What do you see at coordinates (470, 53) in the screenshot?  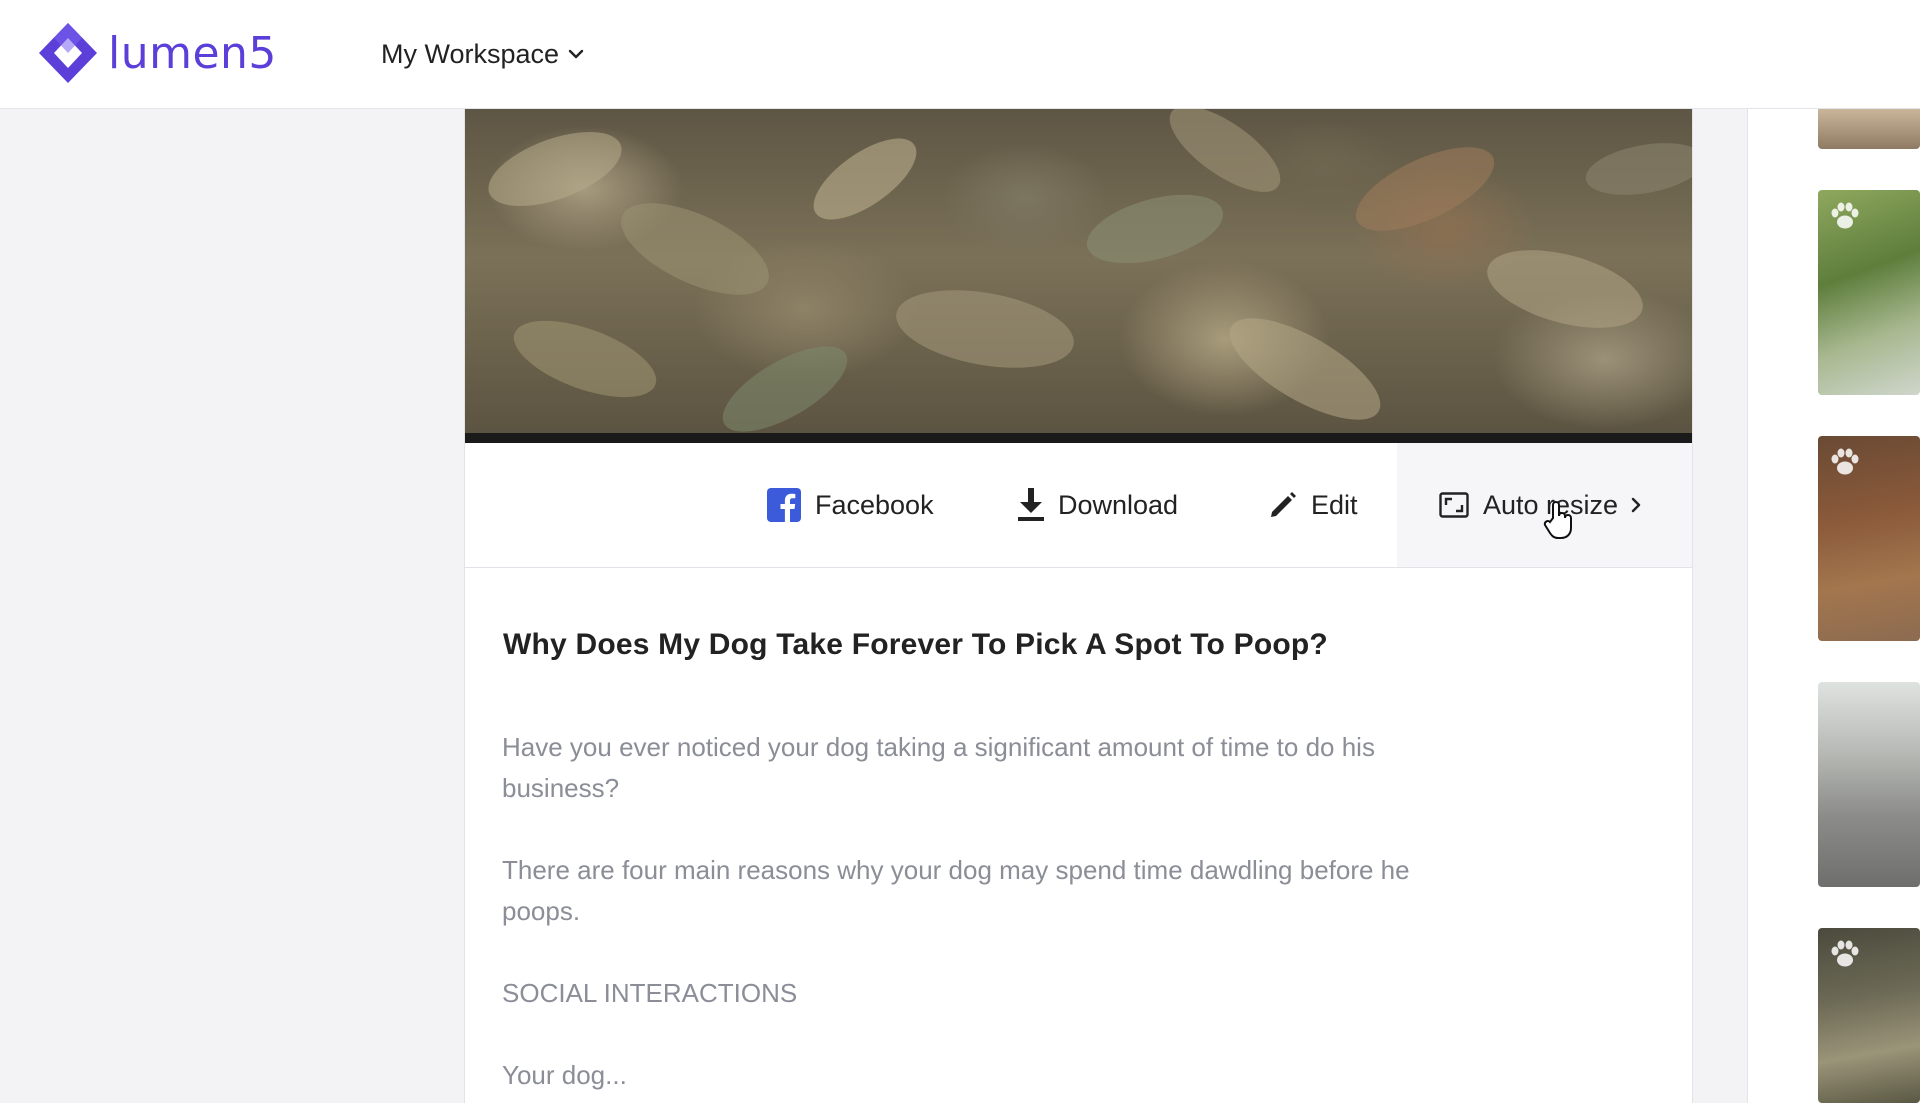 I see `workspace-label: My Workspace` at bounding box center [470, 53].